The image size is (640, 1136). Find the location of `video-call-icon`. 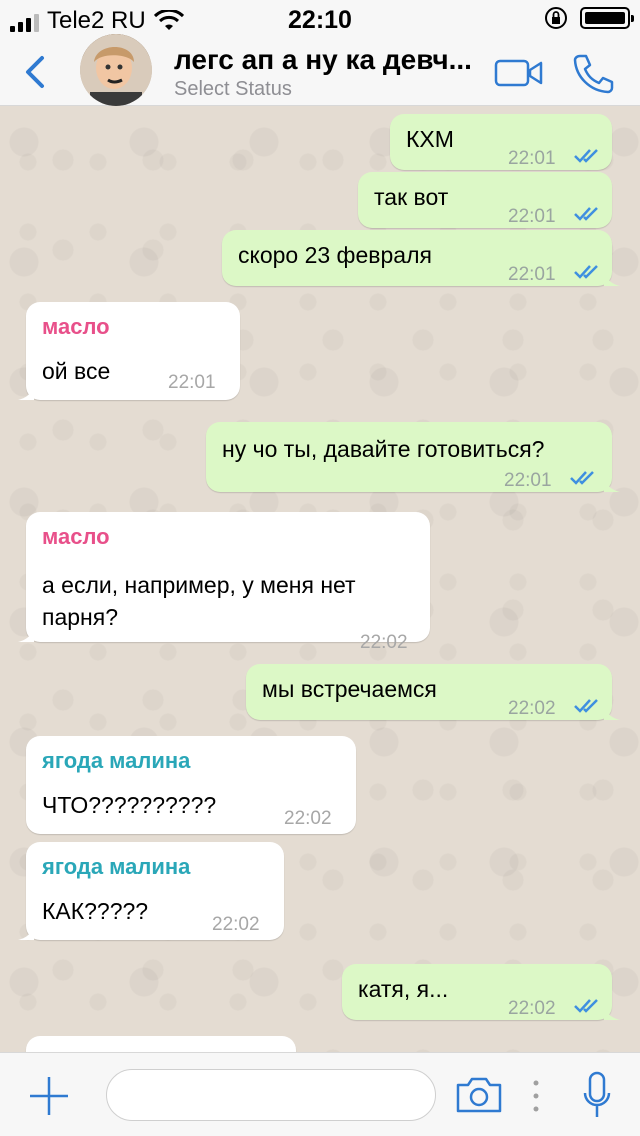

video-call-icon is located at coordinates (519, 73).